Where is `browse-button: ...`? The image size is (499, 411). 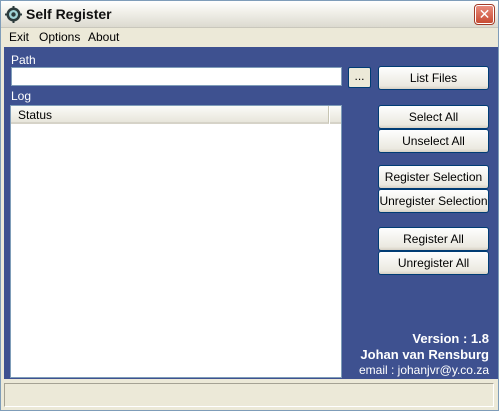
browse-button: ... is located at coordinates (359, 77).